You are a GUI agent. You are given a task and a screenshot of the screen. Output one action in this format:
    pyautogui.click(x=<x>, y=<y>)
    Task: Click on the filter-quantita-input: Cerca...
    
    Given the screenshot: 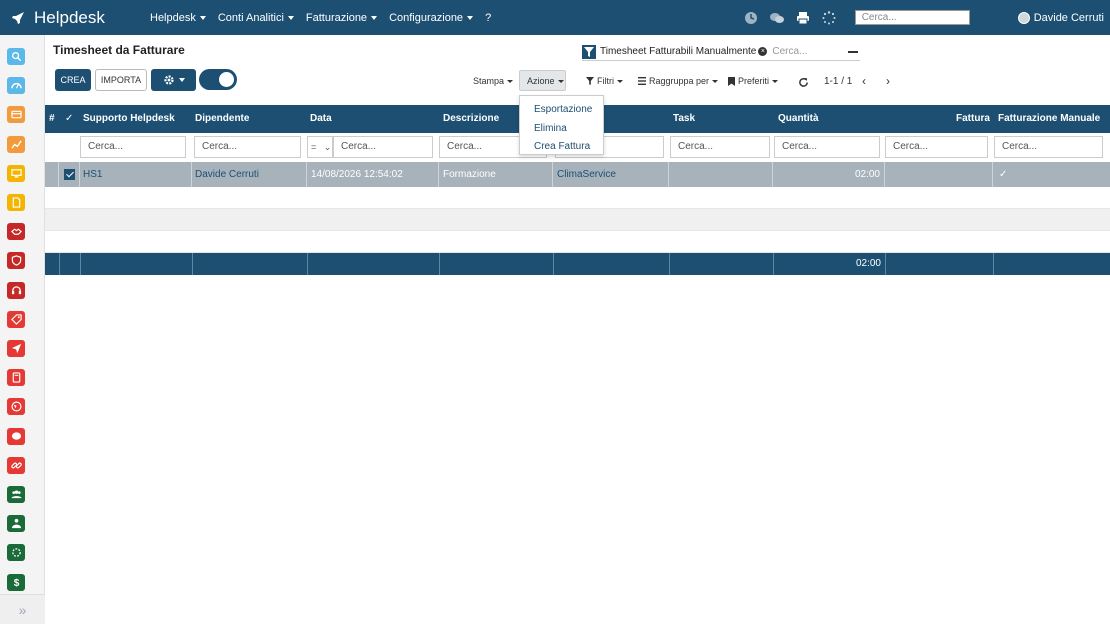 What is the action you would take?
    pyautogui.click(x=827, y=147)
    